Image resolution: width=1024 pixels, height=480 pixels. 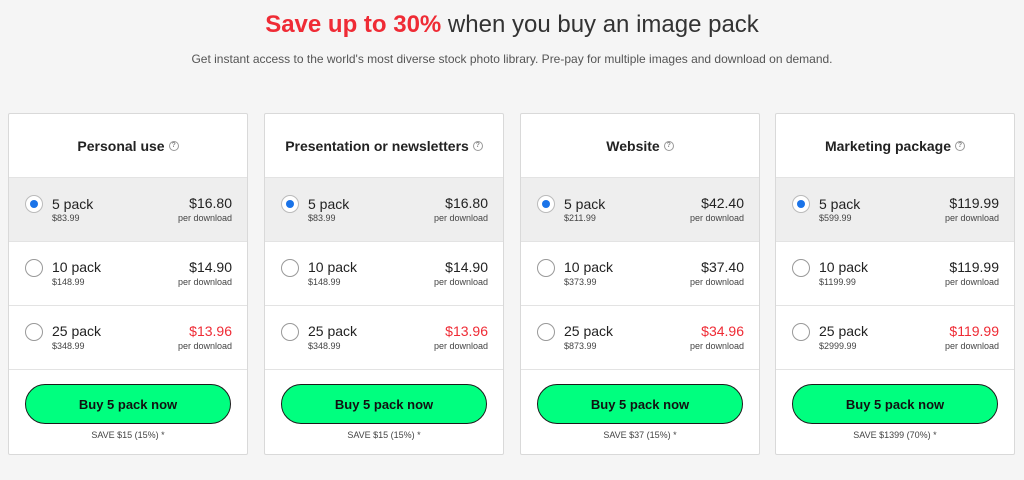 What do you see at coordinates (722, 203) in the screenshot?
I see `per-download-price: $42.40` at bounding box center [722, 203].